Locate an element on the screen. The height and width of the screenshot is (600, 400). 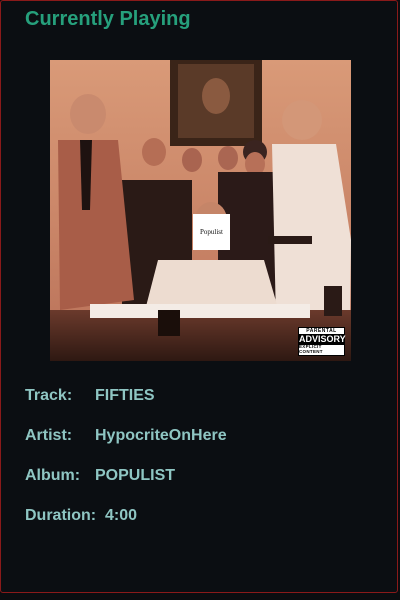
duration-row: Duration: 4:00 is located at coordinates (81, 516).